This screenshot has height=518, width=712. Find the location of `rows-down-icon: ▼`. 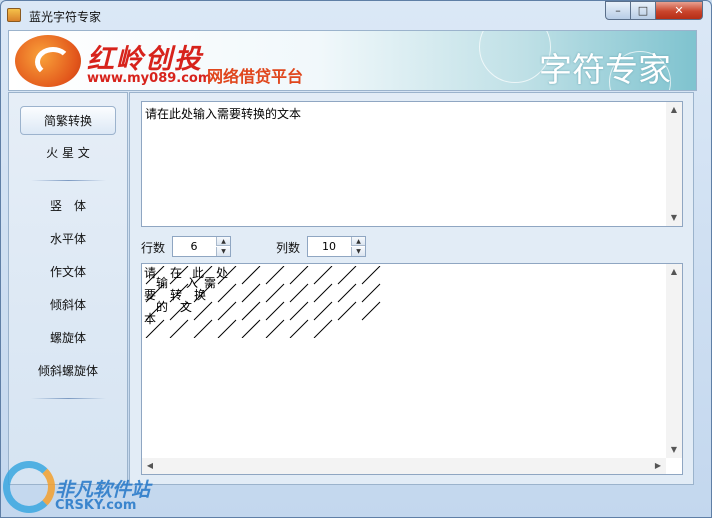

rows-down-icon: ▼ is located at coordinates (223, 251).